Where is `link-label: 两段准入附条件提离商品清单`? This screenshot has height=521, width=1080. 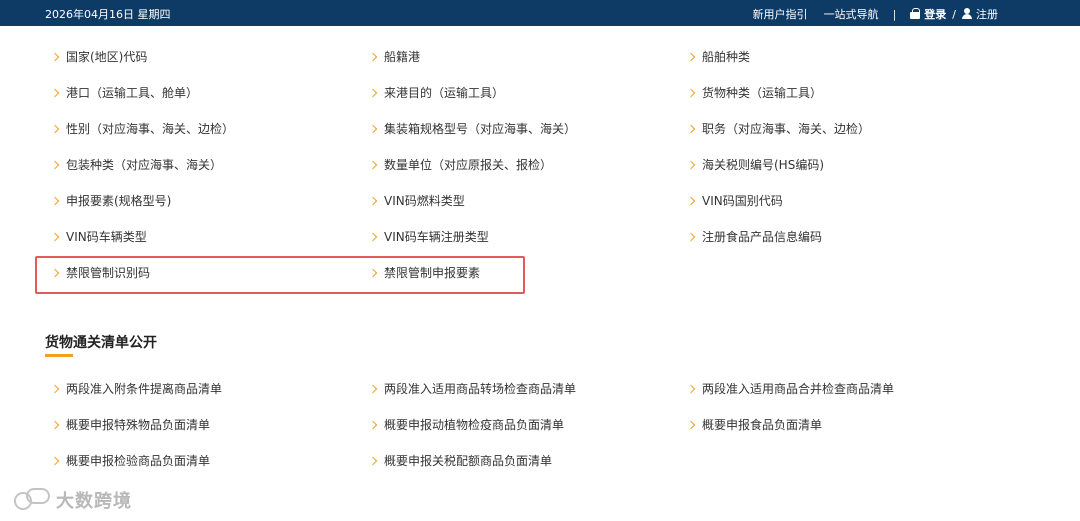 link-label: 两段准入附条件提离商品清单 is located at coordinates (144, 389).